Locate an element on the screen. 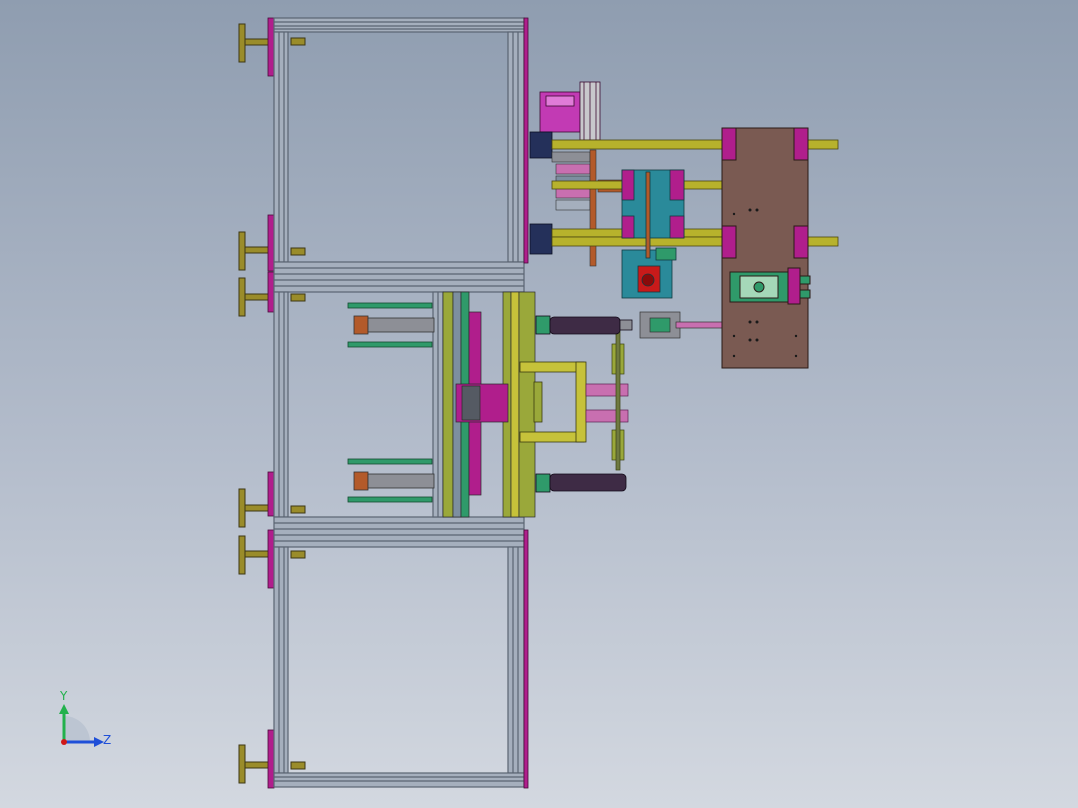 The width and height of the screenshot is (1078, 808). center-block is located at coordinates (482, 403).